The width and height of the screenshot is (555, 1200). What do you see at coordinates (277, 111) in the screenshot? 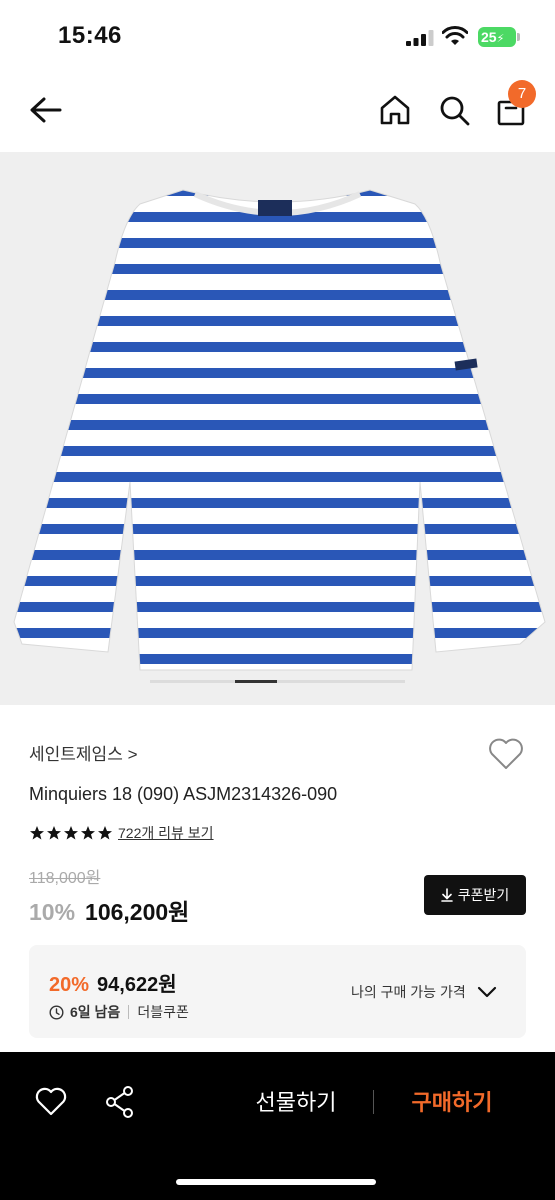
I see `top-navigation` at bounding box center [277, 111].